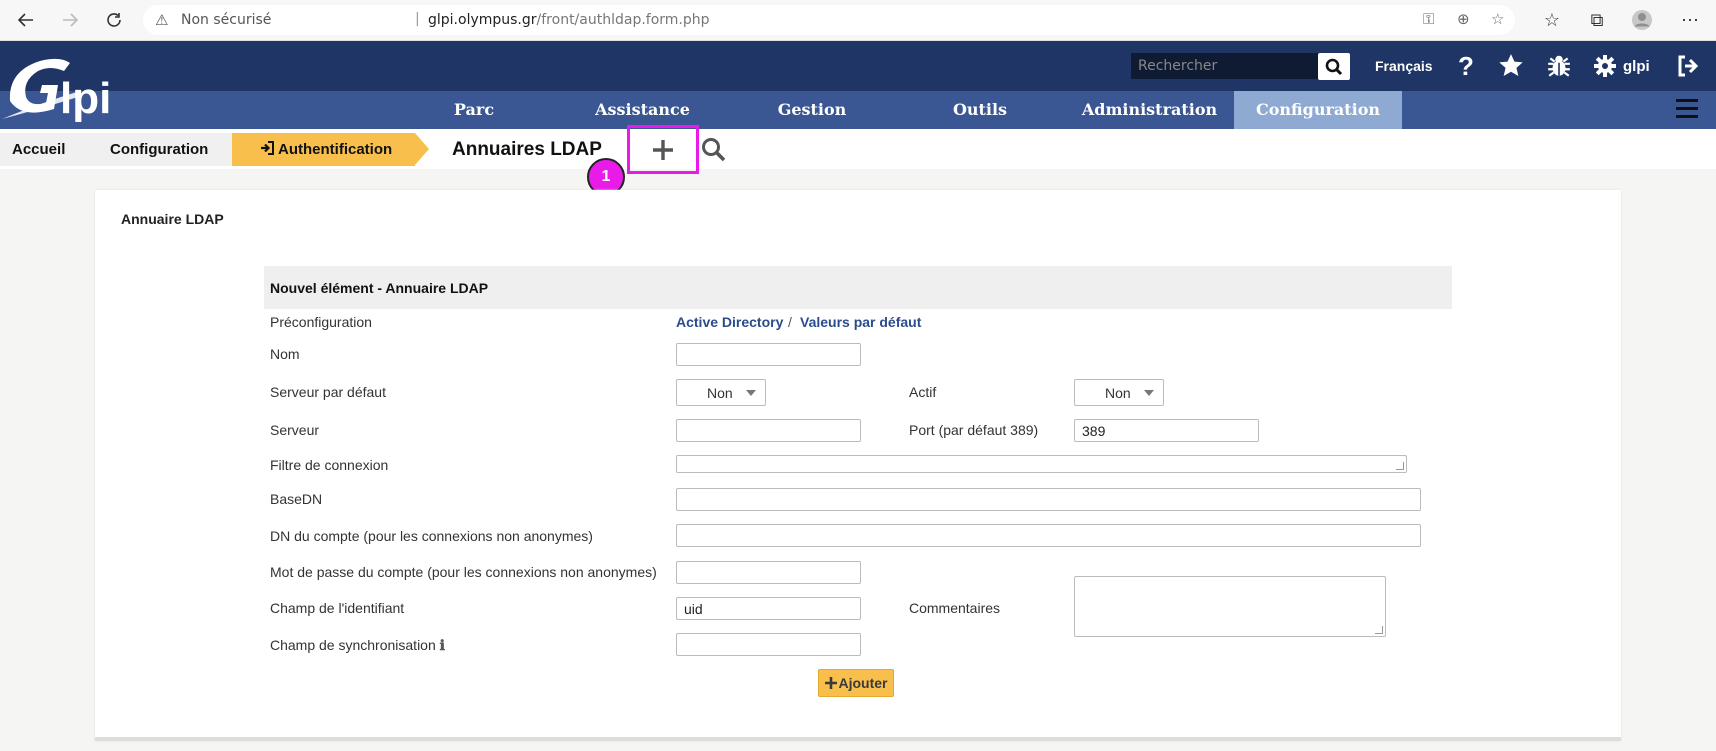 This screenshot has width=1716, height=751. Describe the element at coordinates (729, 322) in the screenshot. I see `preconfig-active-directory-link: Active Directory` at that location.